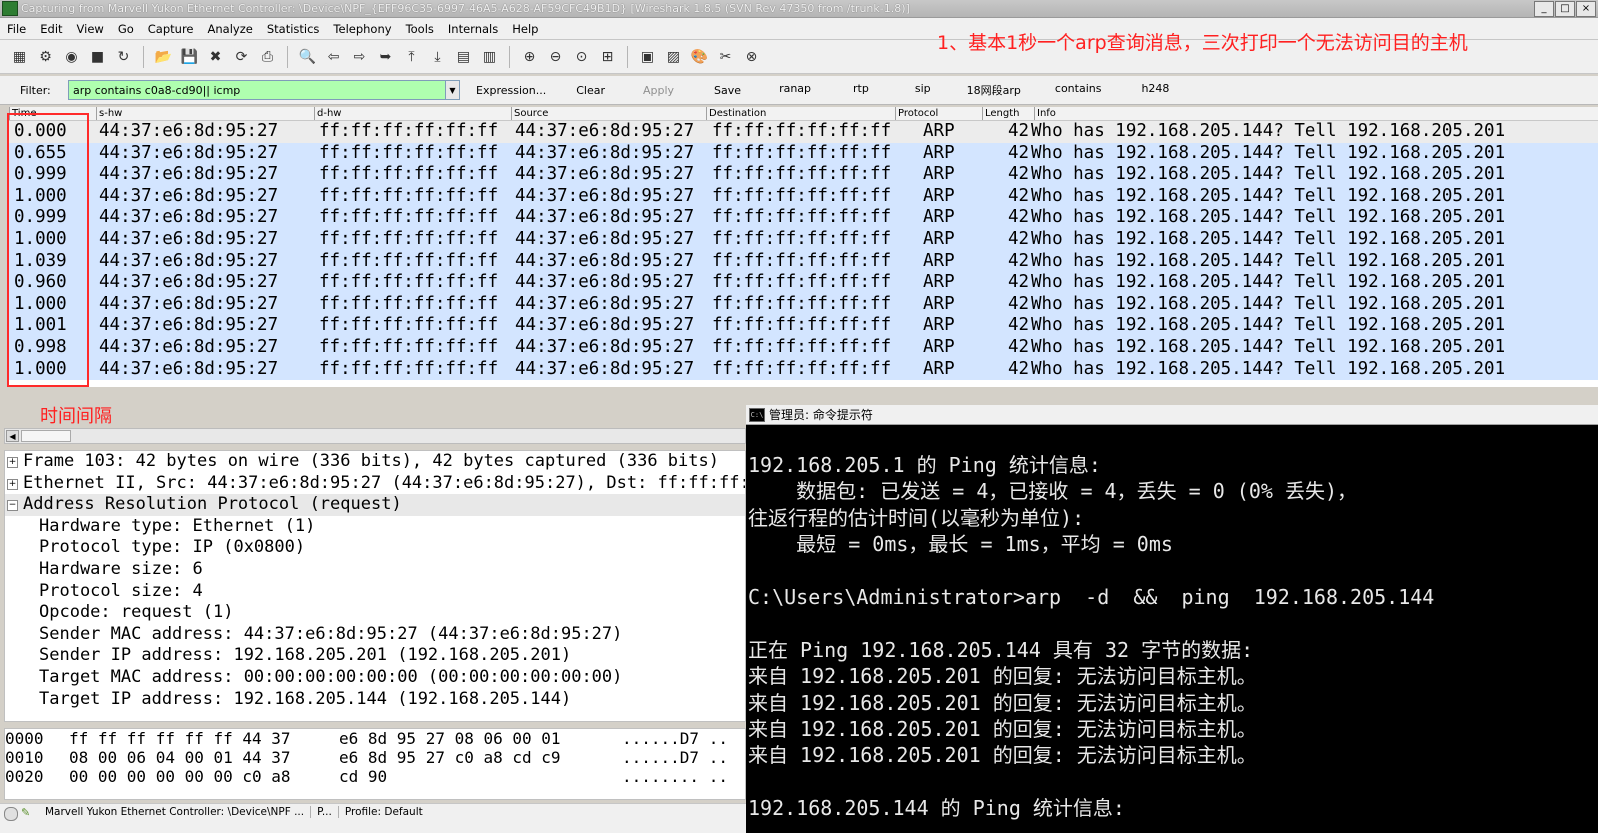 This screenshot has width=1598, height=833. What do you see at coordinates (916, 113) in the screenshot?
I see `column-header-protocol: Protocol` at bounding box center [916, 113].